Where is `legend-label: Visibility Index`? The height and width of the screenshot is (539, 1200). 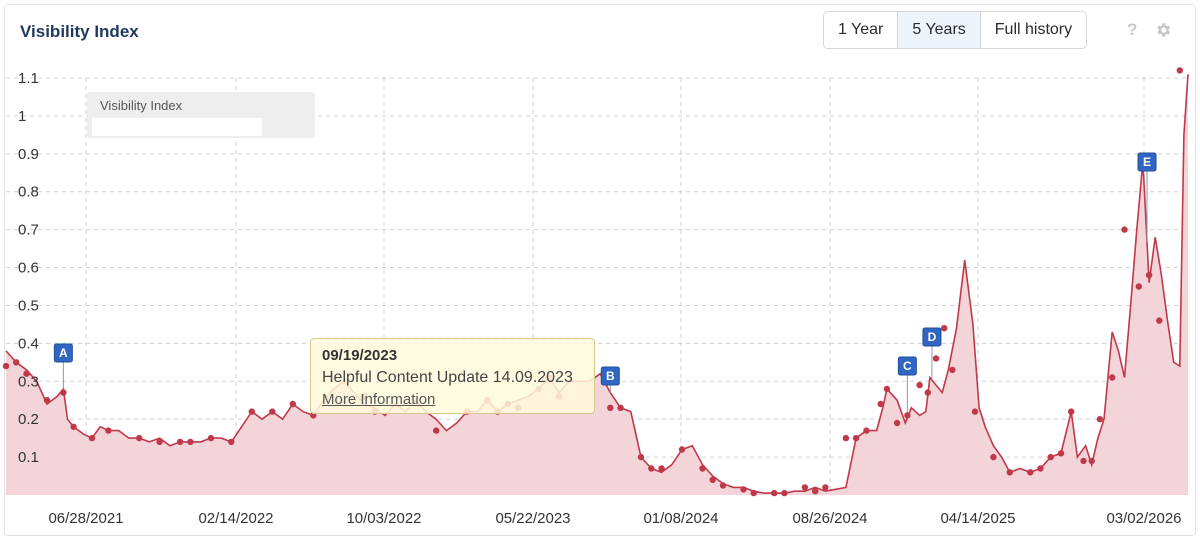 legend-label: Visibility Index is located at coordinates (141, 105).